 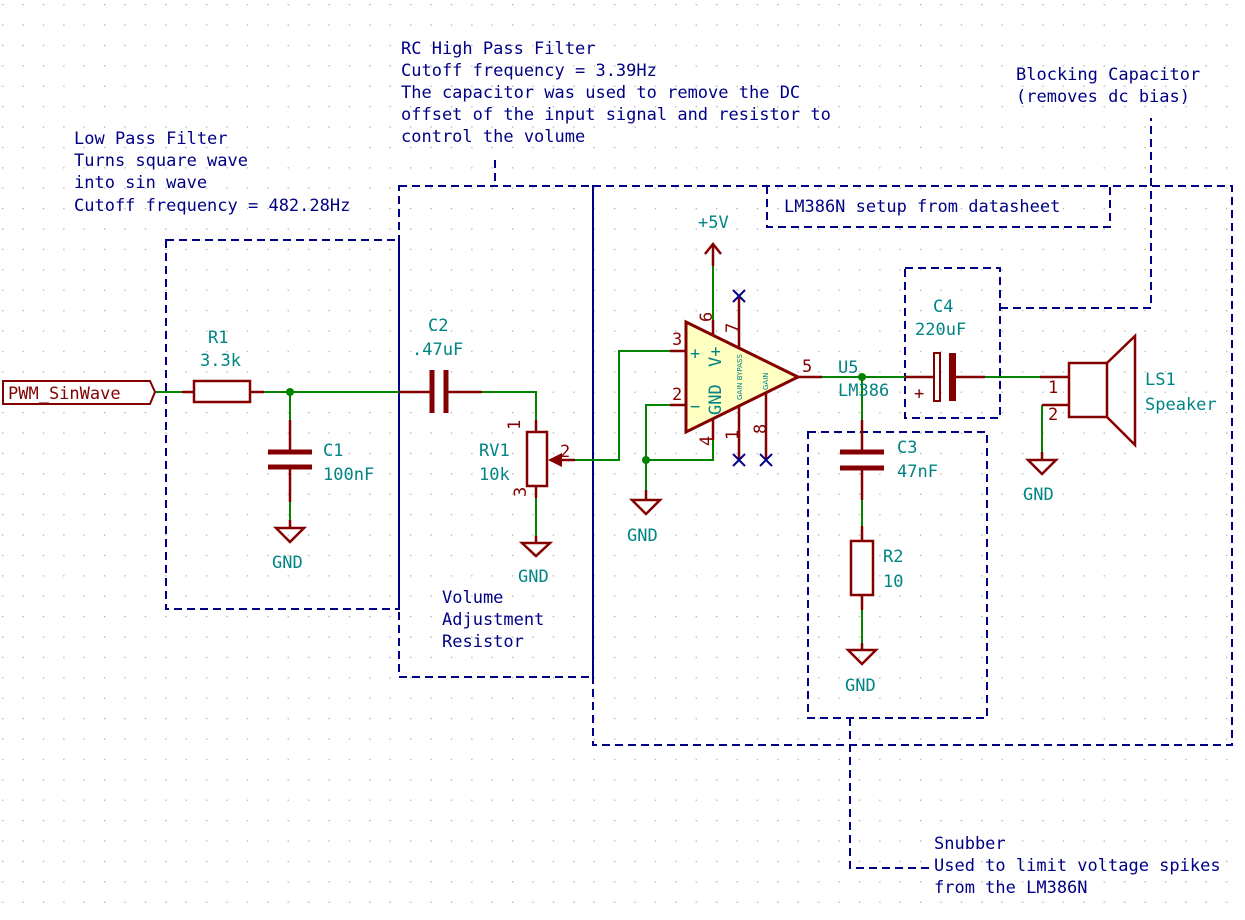 I want to click on r2-value: 10, so click(x=893, y=582).